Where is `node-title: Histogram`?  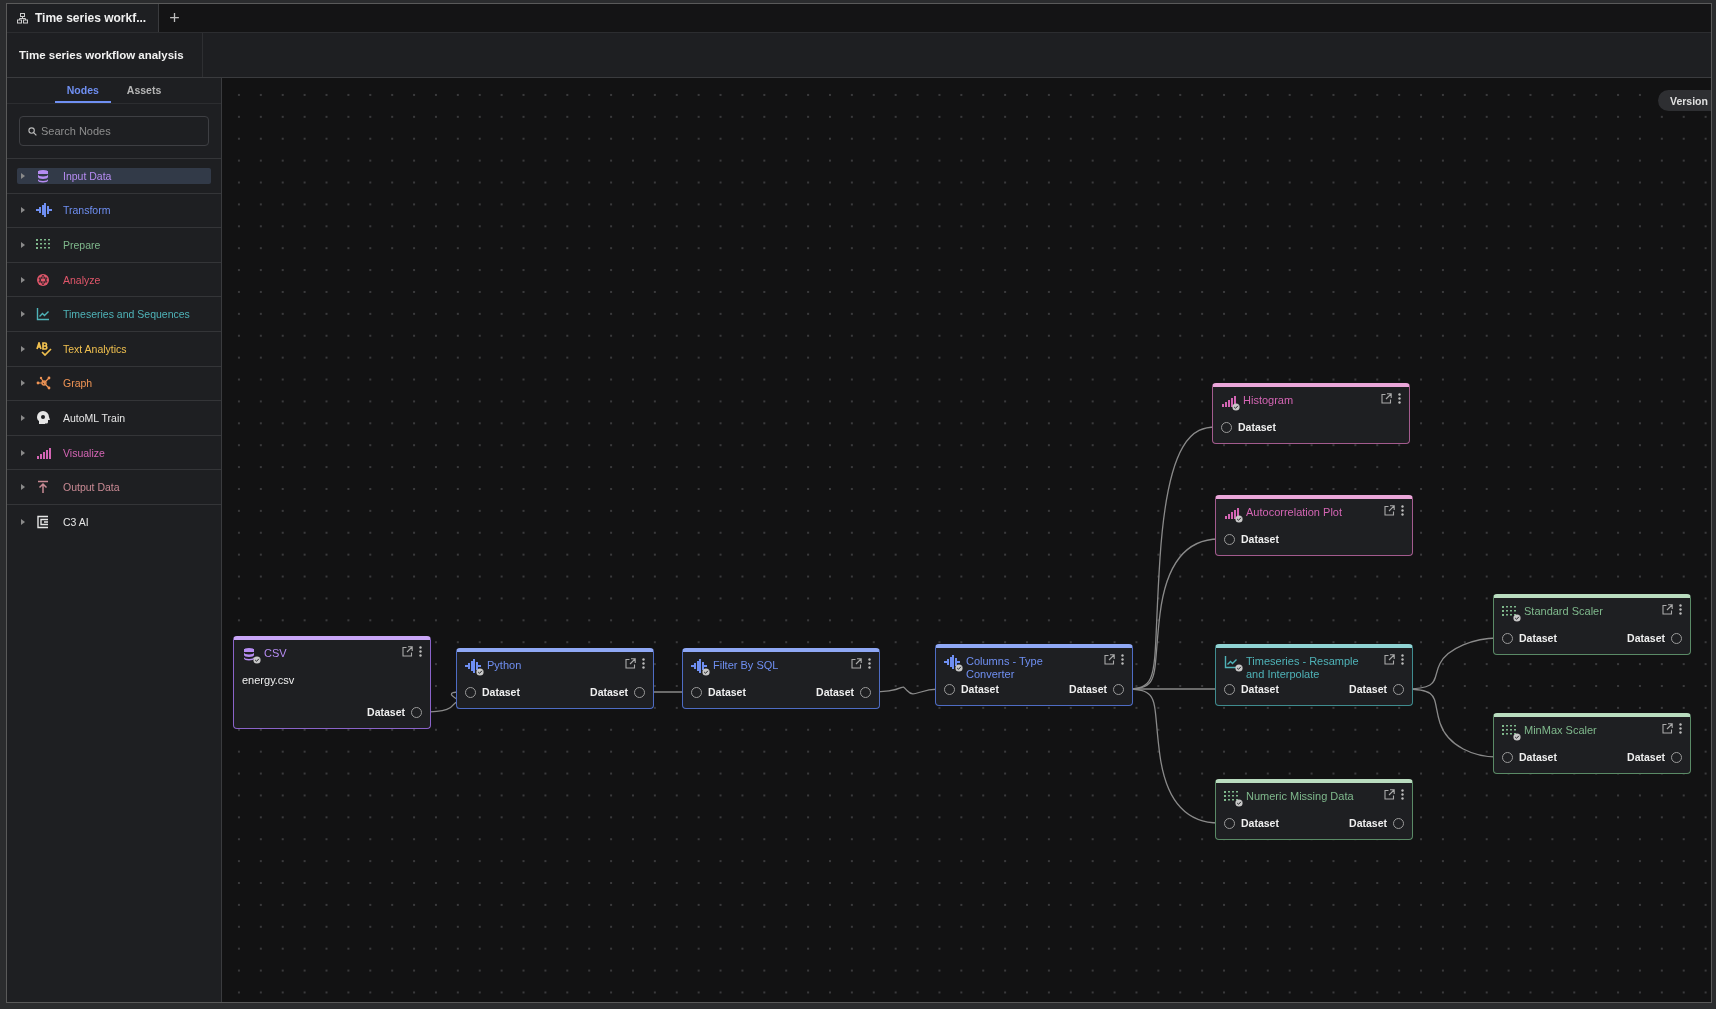
node-title: Histogram is located at coordinates (1269, 400).